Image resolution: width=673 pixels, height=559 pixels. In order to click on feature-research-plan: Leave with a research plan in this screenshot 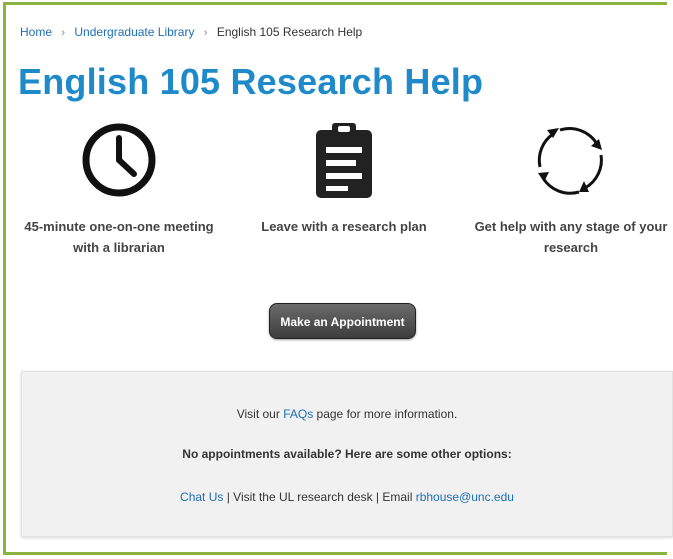, I will do `click(344, 178)`.